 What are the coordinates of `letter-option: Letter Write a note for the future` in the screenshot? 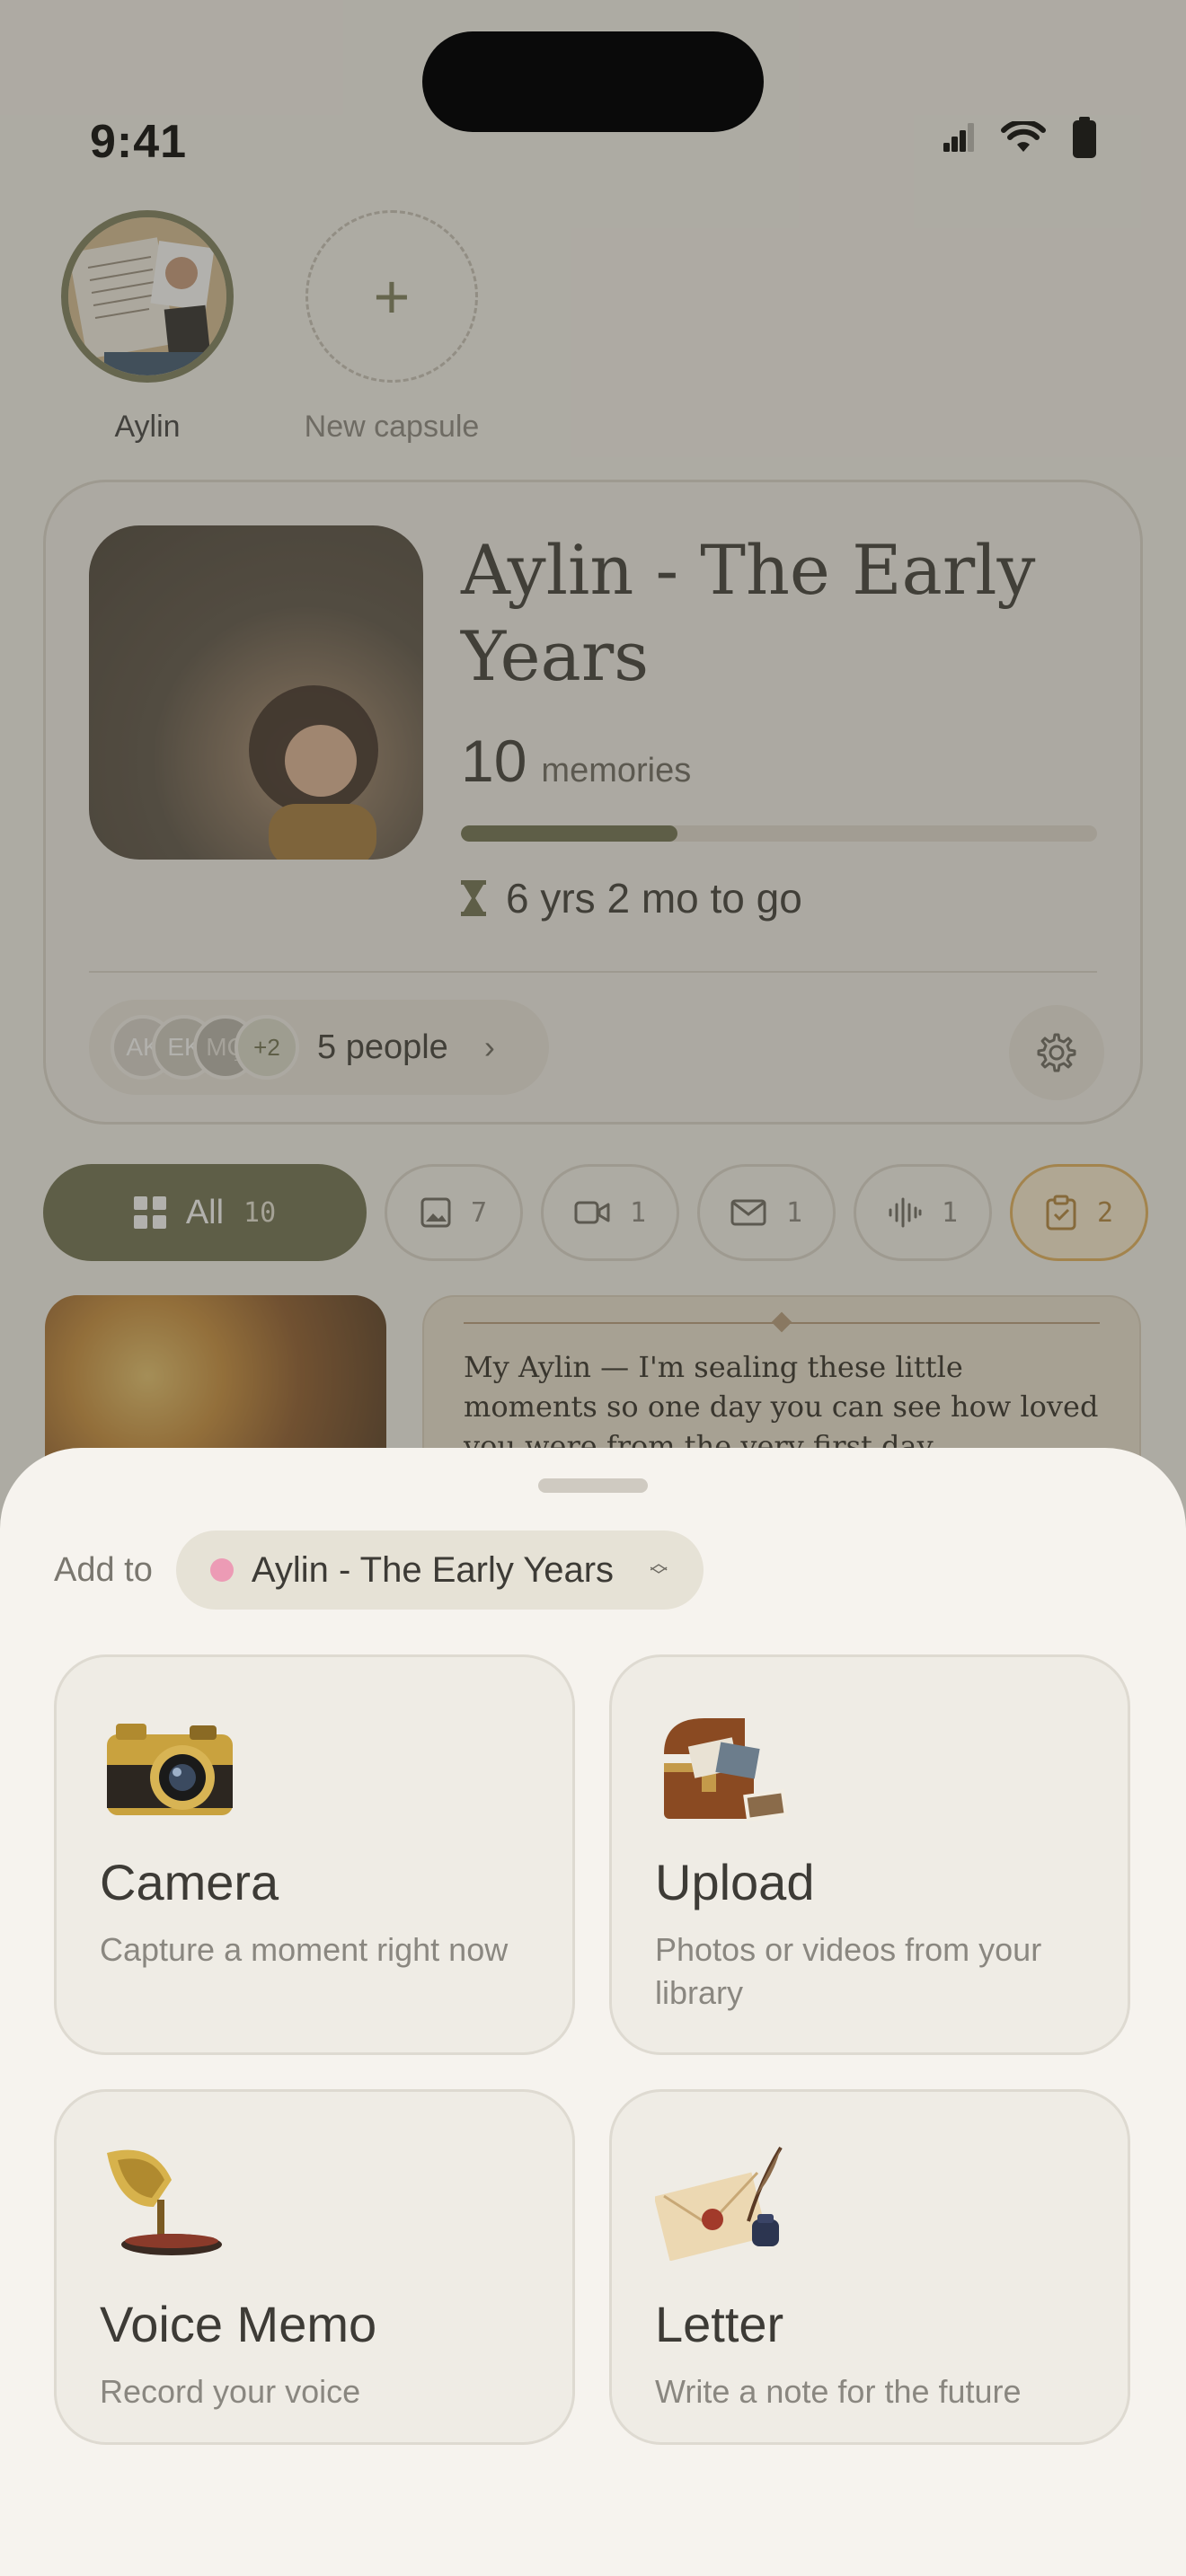 It's located at (869, 2267).